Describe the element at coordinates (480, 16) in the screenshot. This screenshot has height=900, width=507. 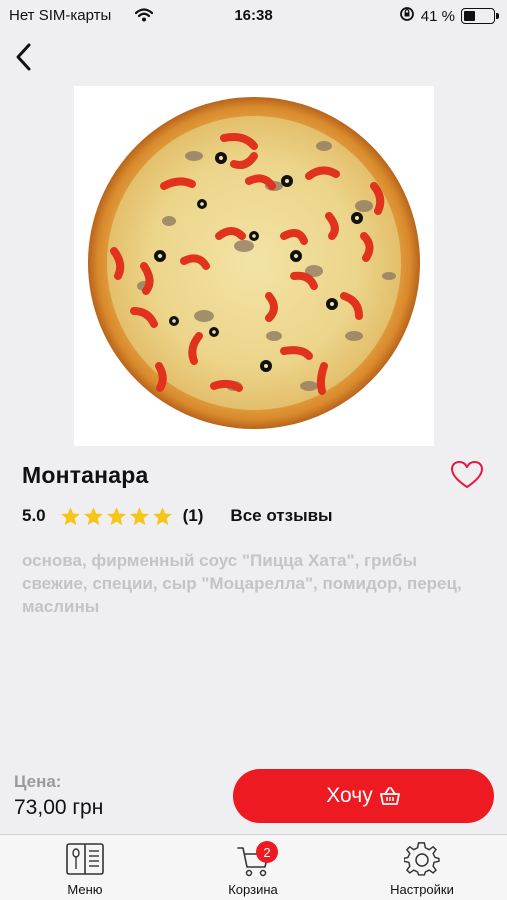
I see `battery-icon` at that location.